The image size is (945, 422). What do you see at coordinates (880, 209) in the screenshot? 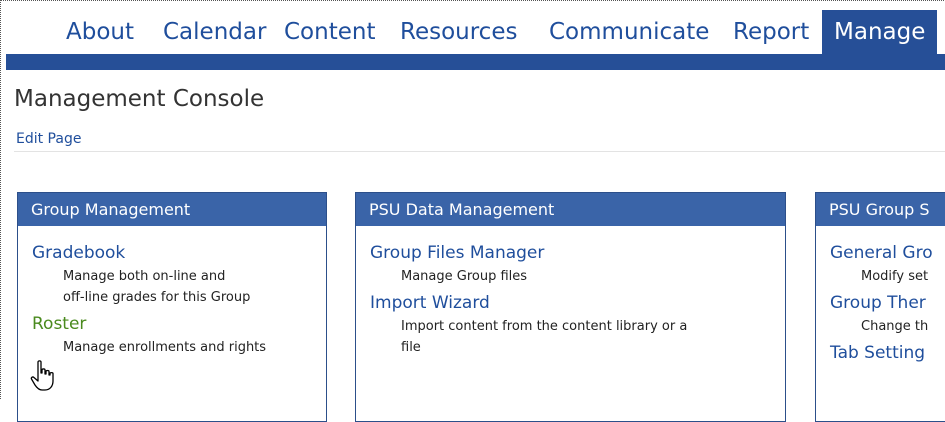
I see `panel-header: PSU Group S` at bounding box center [880, 209].